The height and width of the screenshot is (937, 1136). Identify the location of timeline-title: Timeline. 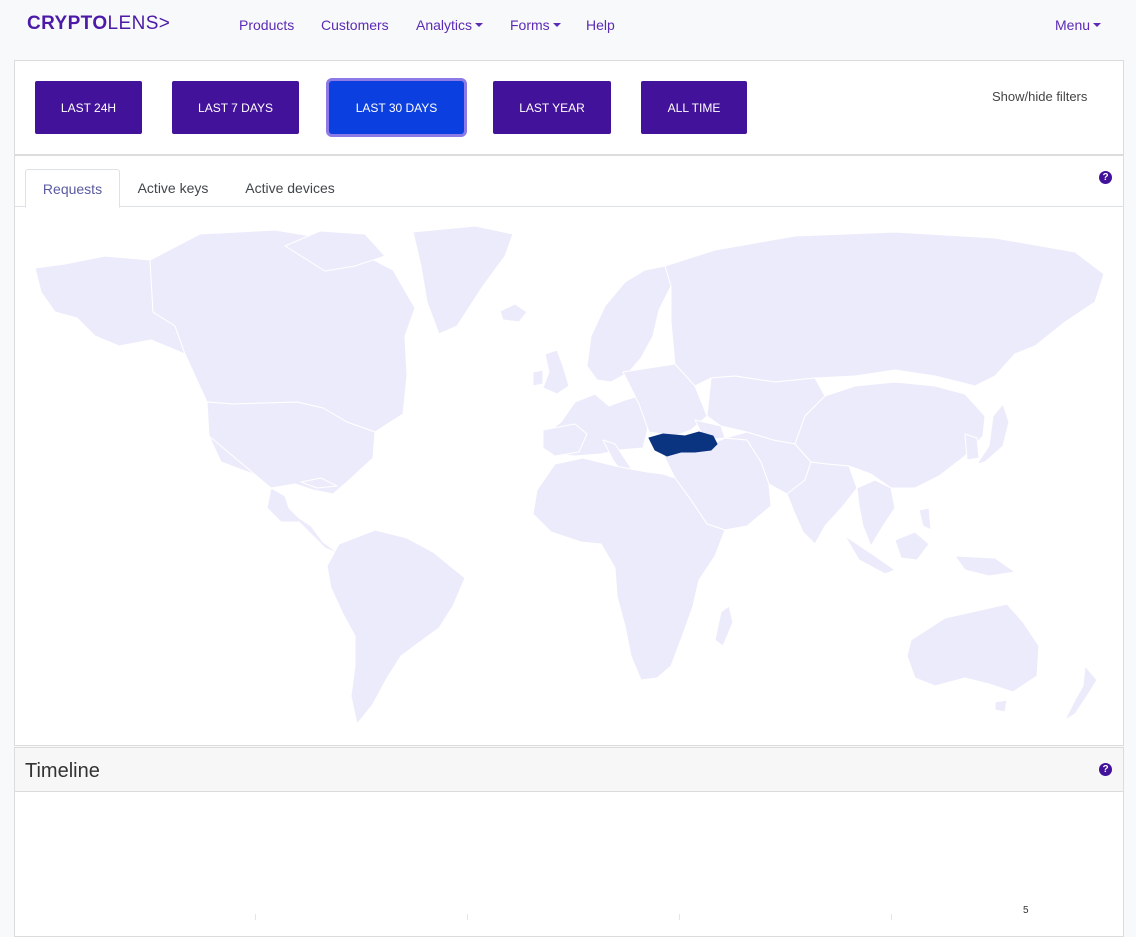
(62, 771).